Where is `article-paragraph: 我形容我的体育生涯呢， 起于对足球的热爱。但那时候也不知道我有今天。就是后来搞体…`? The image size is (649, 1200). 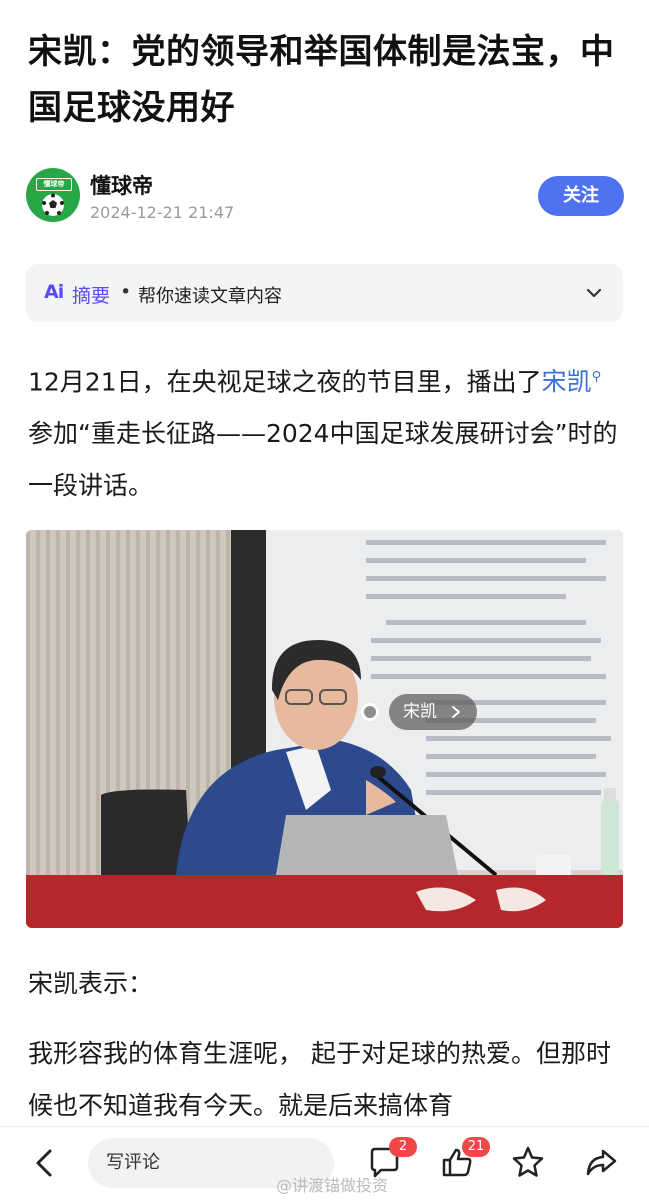
article-paragraph: 我形容我的体育生涯呢， 起于对足球的热爱。但那时候也不知道我有今天。就是后来搞体… is located at coordinates (319, 1079).